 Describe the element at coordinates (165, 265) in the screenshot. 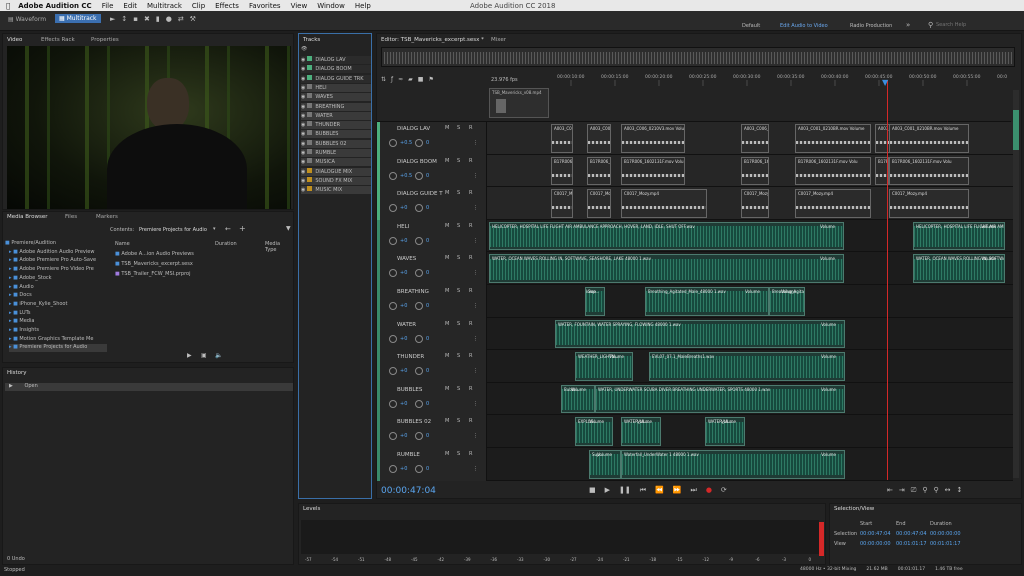

I see `file-item: ■ TSB_Mavericks_excerpt.sesx` at that location.